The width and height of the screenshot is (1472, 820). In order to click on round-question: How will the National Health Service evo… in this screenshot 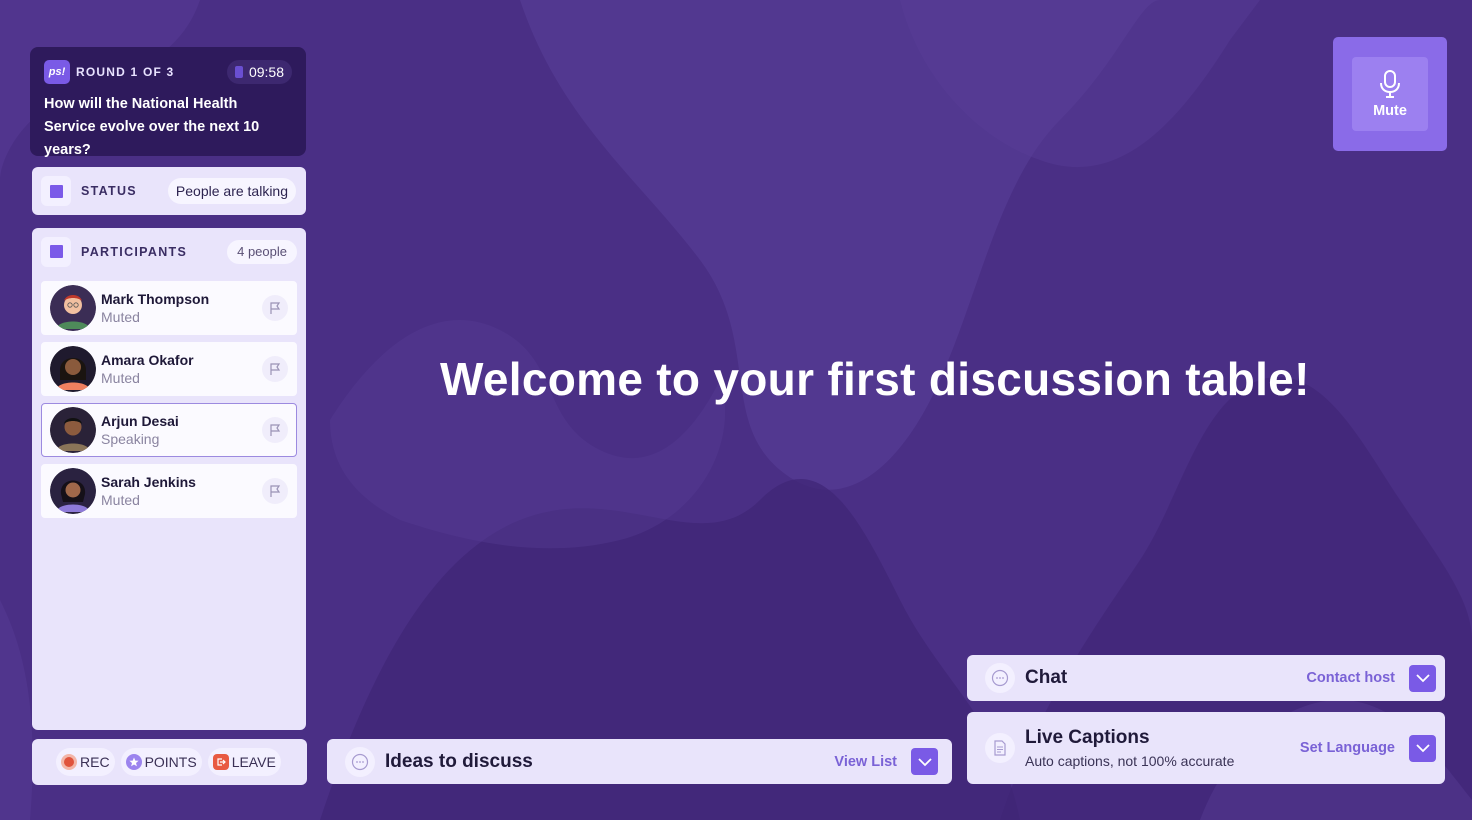, I will do `click(152, 127)`.